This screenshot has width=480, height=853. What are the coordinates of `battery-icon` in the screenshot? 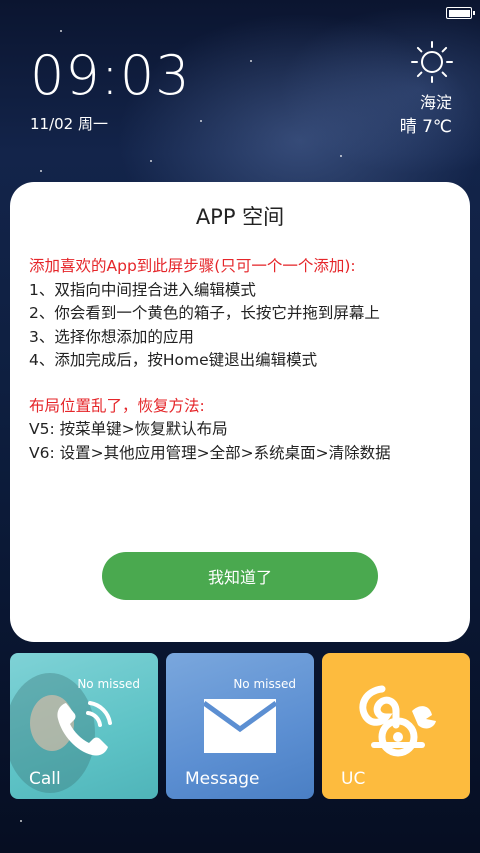 It's located at (460, 13).